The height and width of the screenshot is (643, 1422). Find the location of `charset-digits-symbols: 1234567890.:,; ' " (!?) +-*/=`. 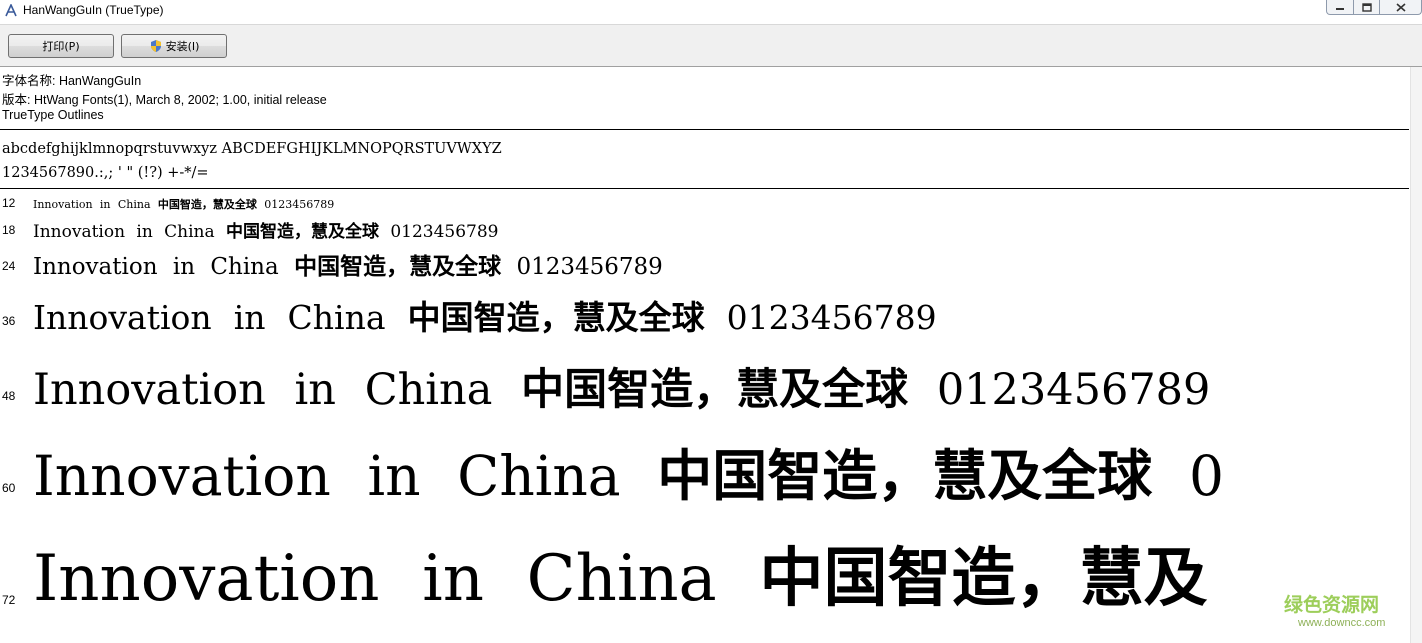

charset-digits-symbols: 1234567890.:,; ' " (!?) +-*/= is located at coordinates (105, 173).